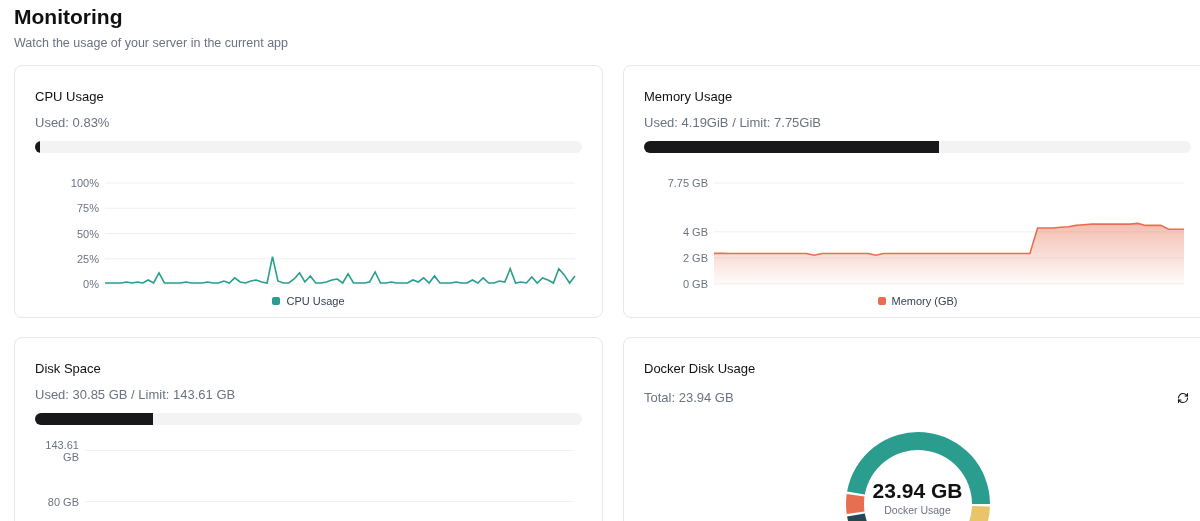 The height and width of the screenshot is (521, 1200). What do you see at coordinates (1183, 398) in the screenshot?
I see `refresh-button` at bounding box center [1183, 398].